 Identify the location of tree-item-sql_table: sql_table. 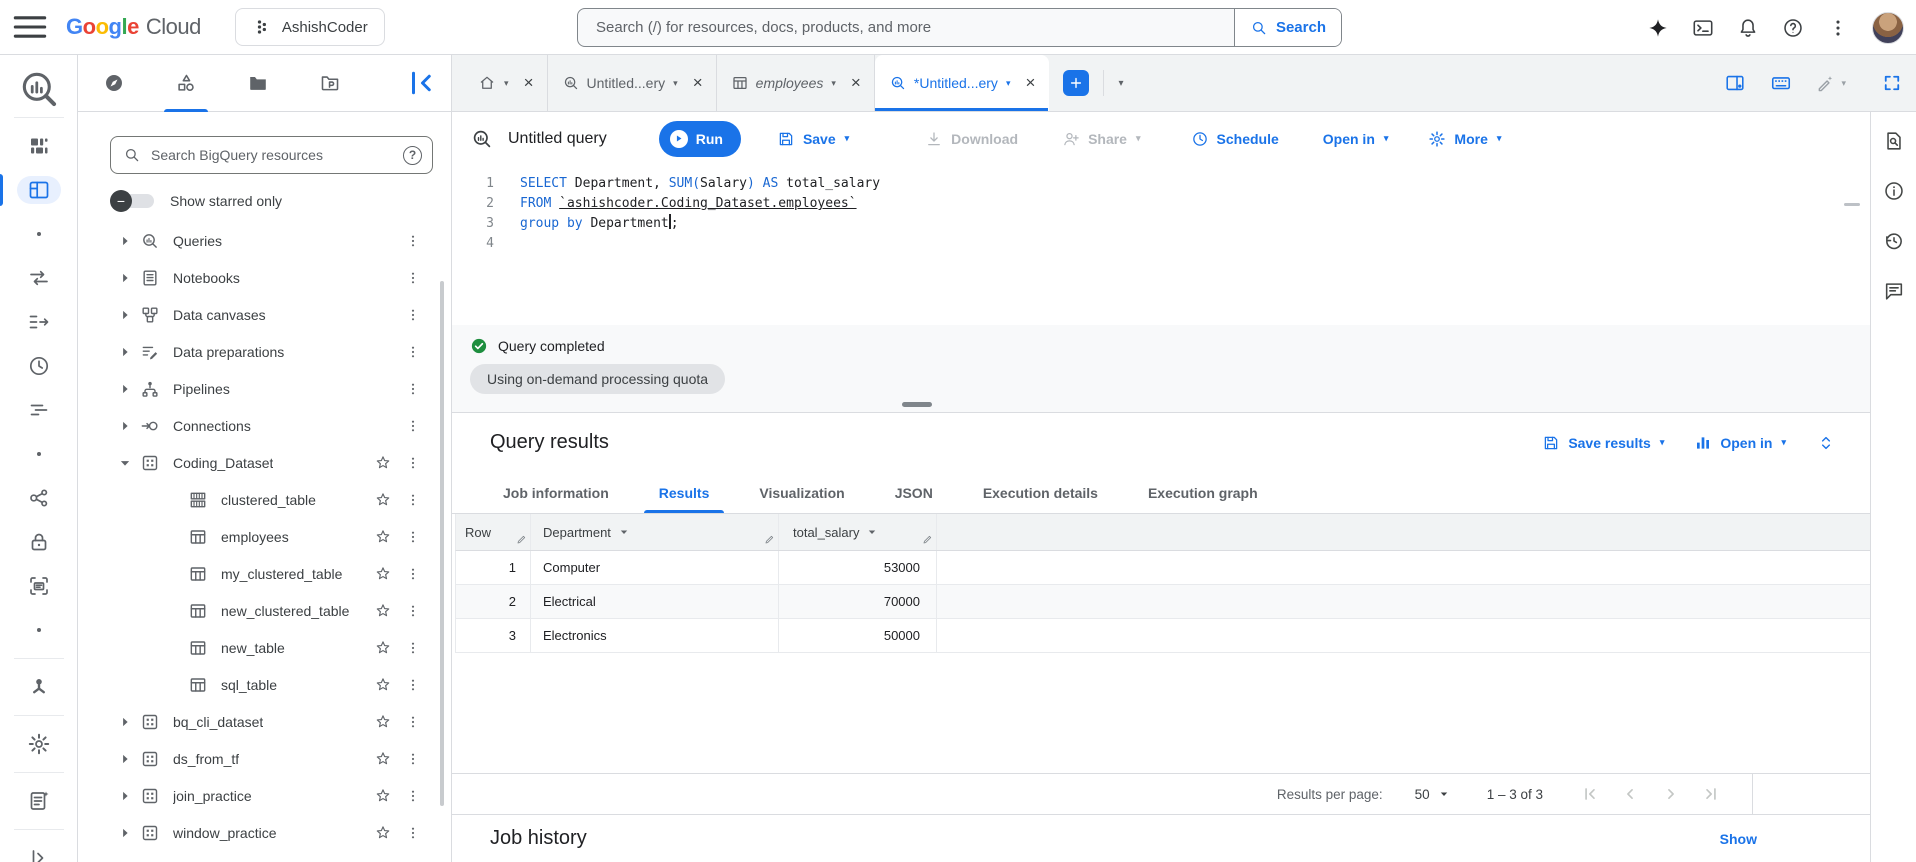
(264, 684).